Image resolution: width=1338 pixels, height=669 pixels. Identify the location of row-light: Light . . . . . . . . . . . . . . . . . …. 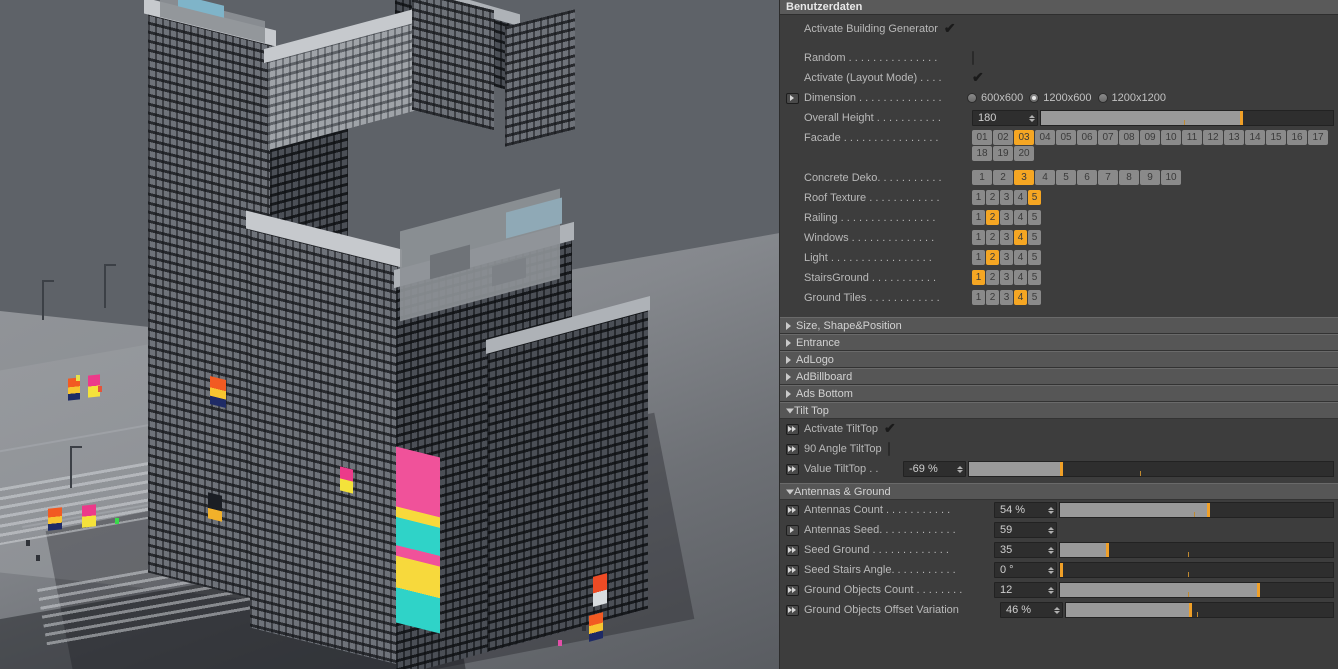
(1059, 258).